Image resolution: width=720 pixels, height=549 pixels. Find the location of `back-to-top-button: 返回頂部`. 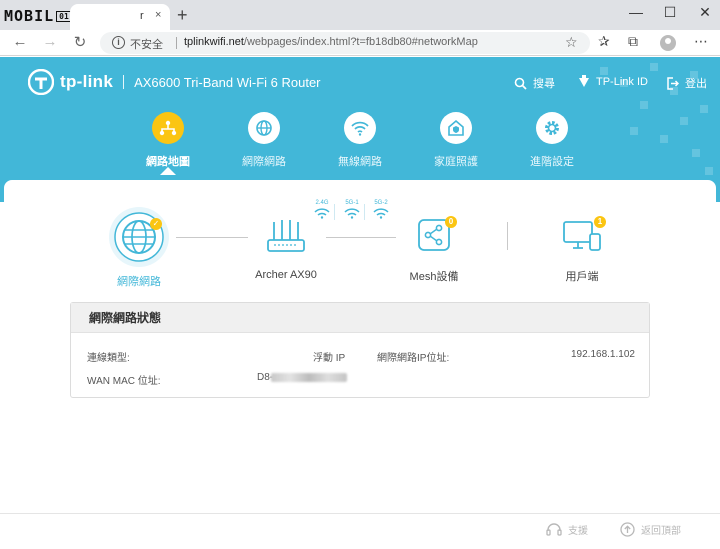

back-to-top-button: 返回頂部 is located at coordinates (650, 529).